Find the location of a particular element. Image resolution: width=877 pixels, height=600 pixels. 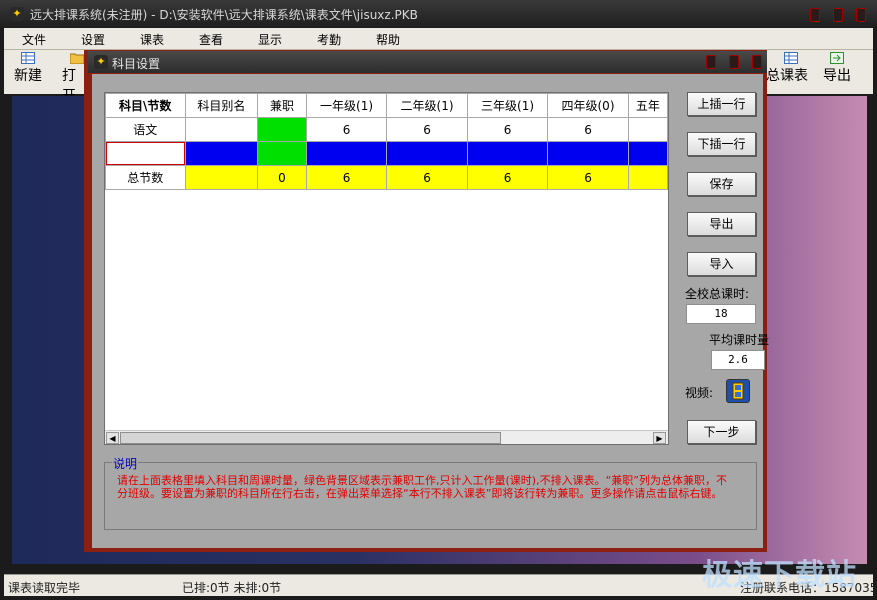

total-hours-label: 全校总课时: is located at coordinates (717, 294).